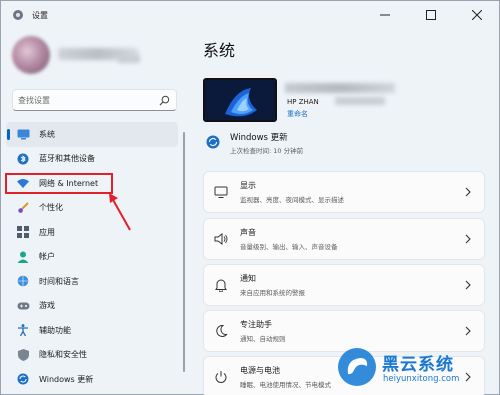  Describe the element at coordinates (297, 114) in the screenshot. I see `rename-link: 重命名` at that location.